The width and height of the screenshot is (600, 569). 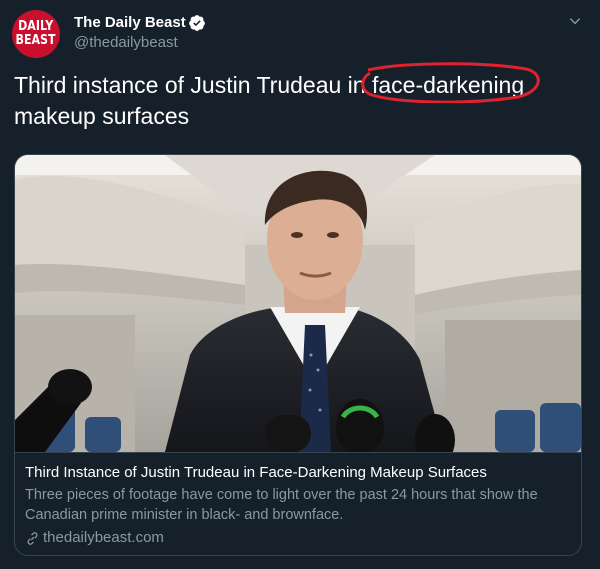 I want to click on avatar-logo-line-2: BEAST, so click(x=36, y=40).